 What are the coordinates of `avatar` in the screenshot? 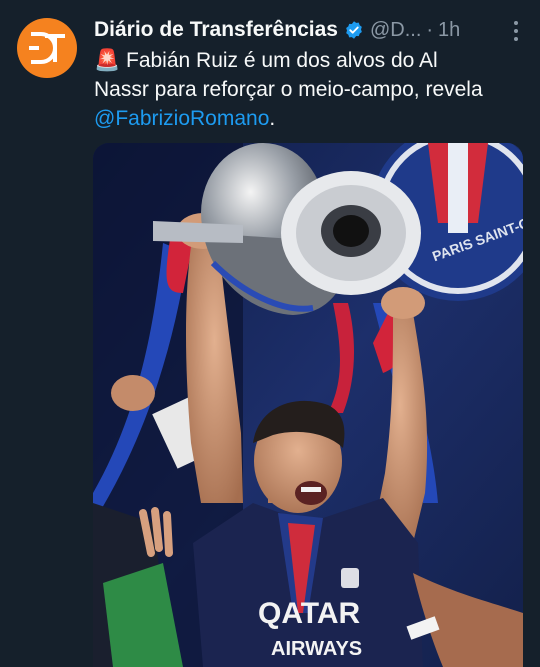 It's located at (47, 48).